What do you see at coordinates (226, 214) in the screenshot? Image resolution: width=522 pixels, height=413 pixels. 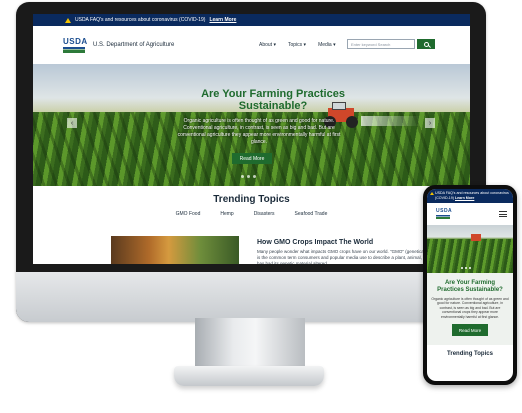 I see `tab-hemp: Hemp` at bounding box center [226, 214].